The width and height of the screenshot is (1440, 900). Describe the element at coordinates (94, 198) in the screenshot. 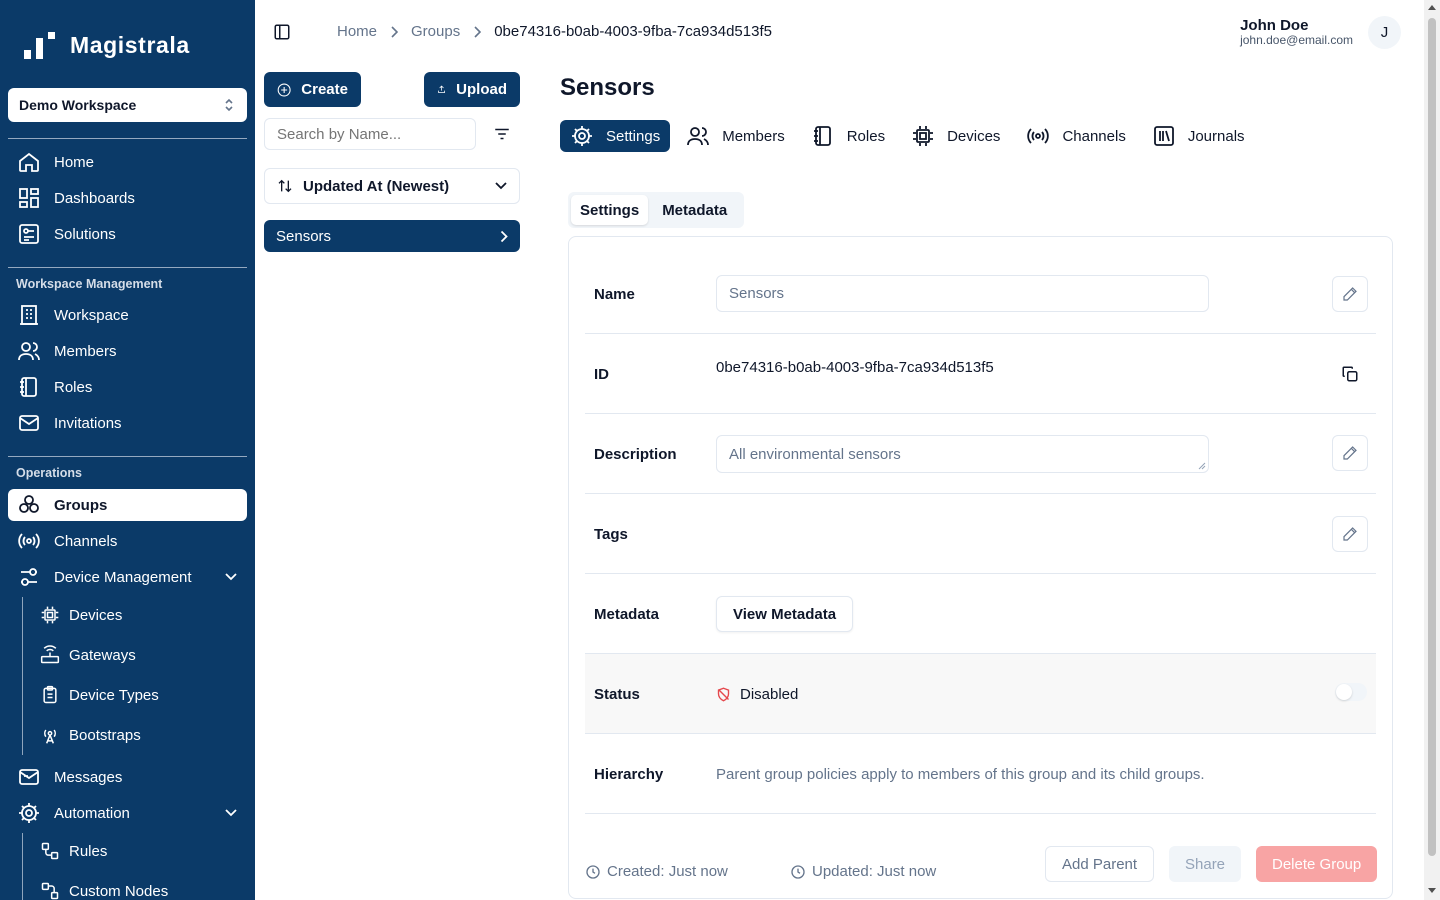

I see `sidebar-item-label: Dashboards` at that location.